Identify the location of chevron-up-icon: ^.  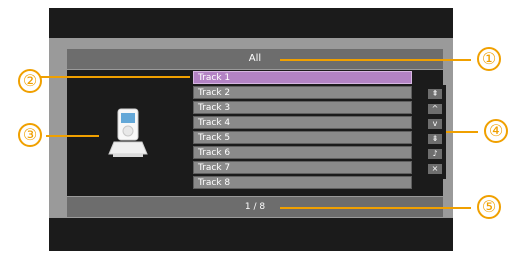
(435, 108).